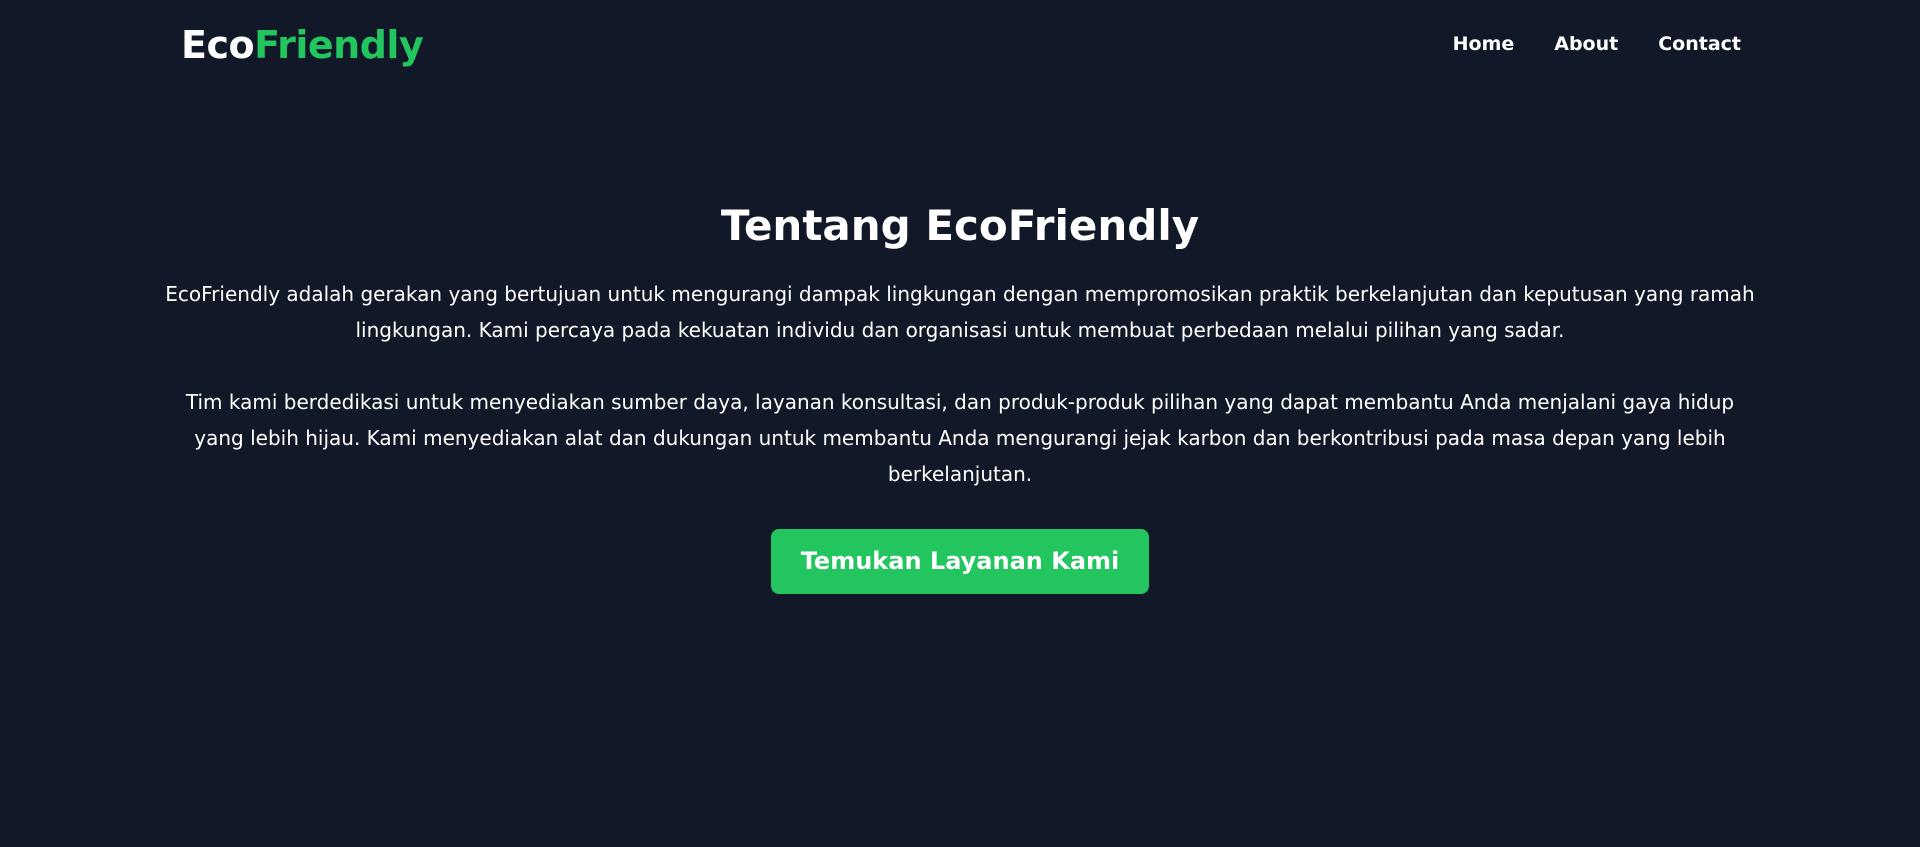 The image size is (1920, 847). I want to click on page-title: Tentang EcoFriendly, so click(960, 225).